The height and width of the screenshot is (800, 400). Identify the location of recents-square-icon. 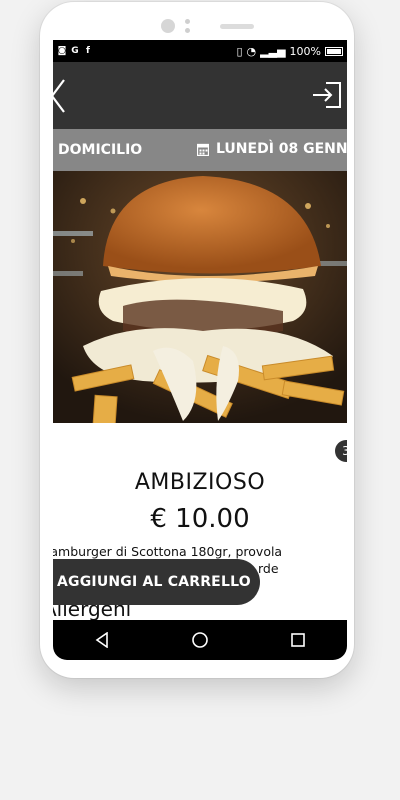
(298, 640).